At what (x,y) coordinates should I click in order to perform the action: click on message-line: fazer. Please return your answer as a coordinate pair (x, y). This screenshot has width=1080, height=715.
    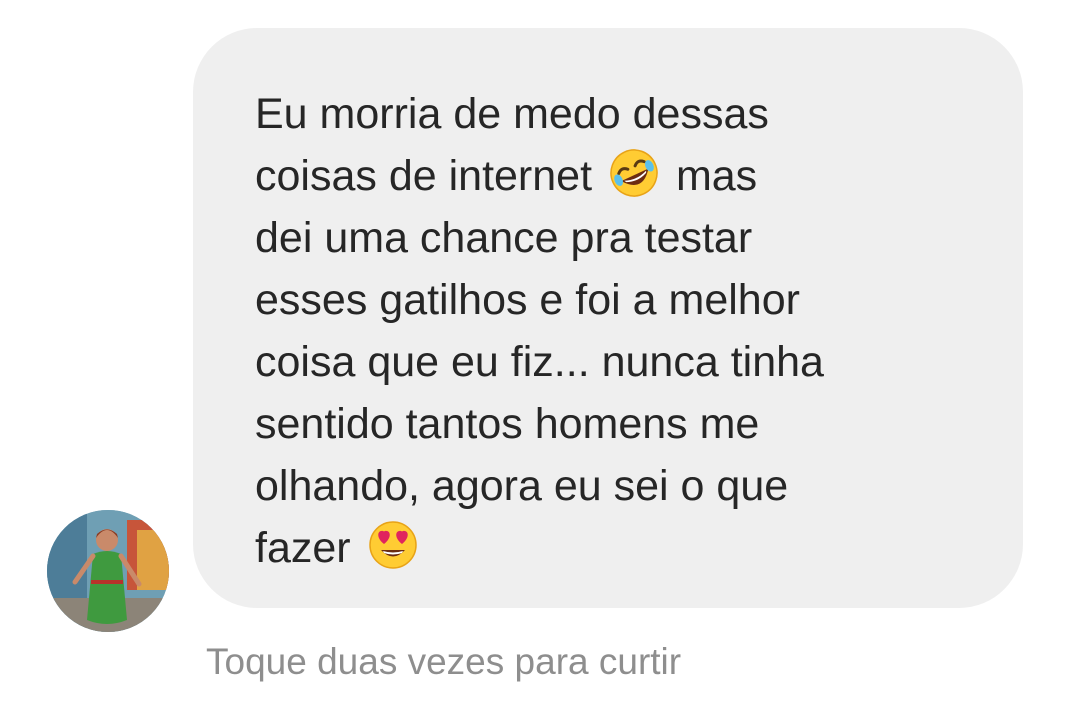
    Looking at the image, I should click on (625, 548).